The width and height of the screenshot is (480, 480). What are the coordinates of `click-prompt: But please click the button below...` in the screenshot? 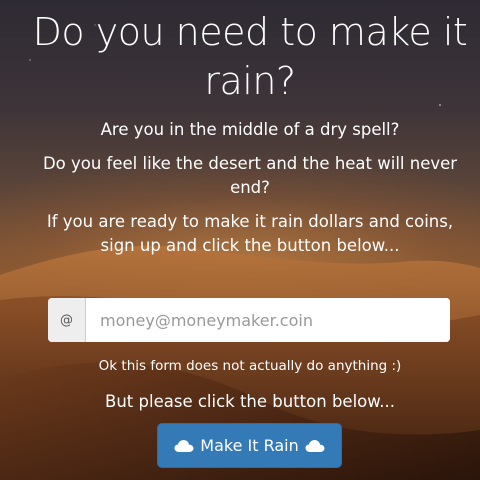 It's located at (250, 401).